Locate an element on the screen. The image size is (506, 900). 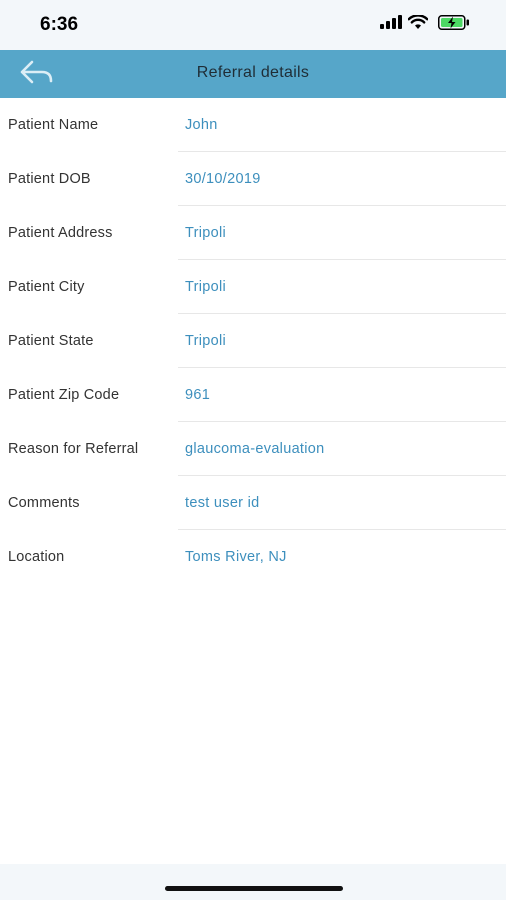
navigation-bar: Referral details is located at coordinates (253, 74).